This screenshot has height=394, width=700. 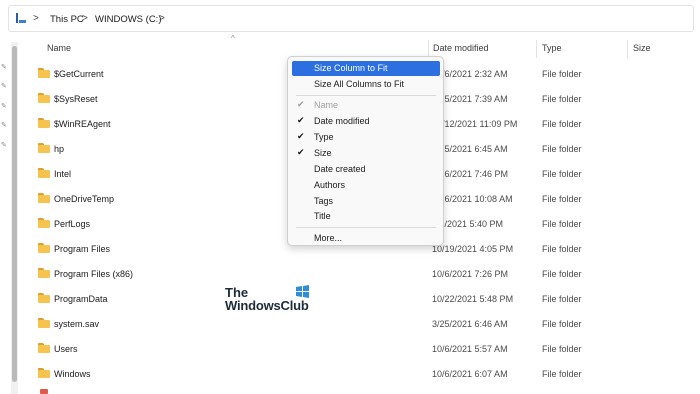 I want to click on watermark-logo: The WindowsClub, so click(x=270, y=300).